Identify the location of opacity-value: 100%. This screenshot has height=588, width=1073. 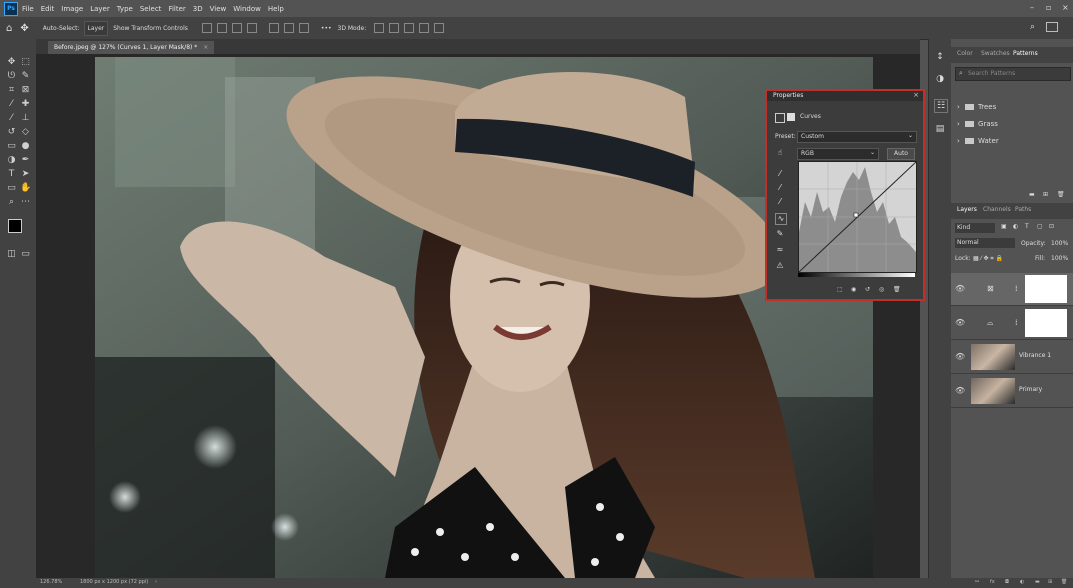
(1059, 243).